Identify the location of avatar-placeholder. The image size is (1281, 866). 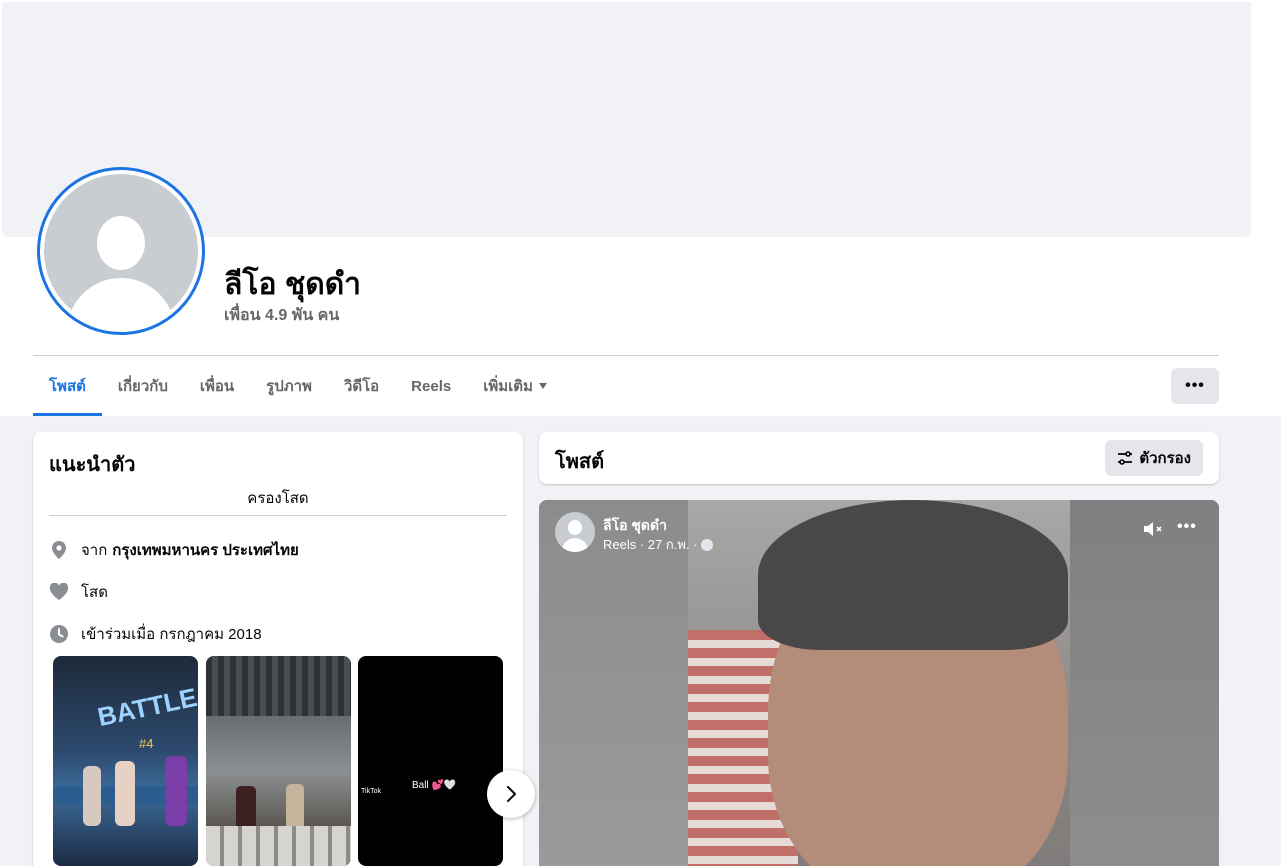
(121, 251).